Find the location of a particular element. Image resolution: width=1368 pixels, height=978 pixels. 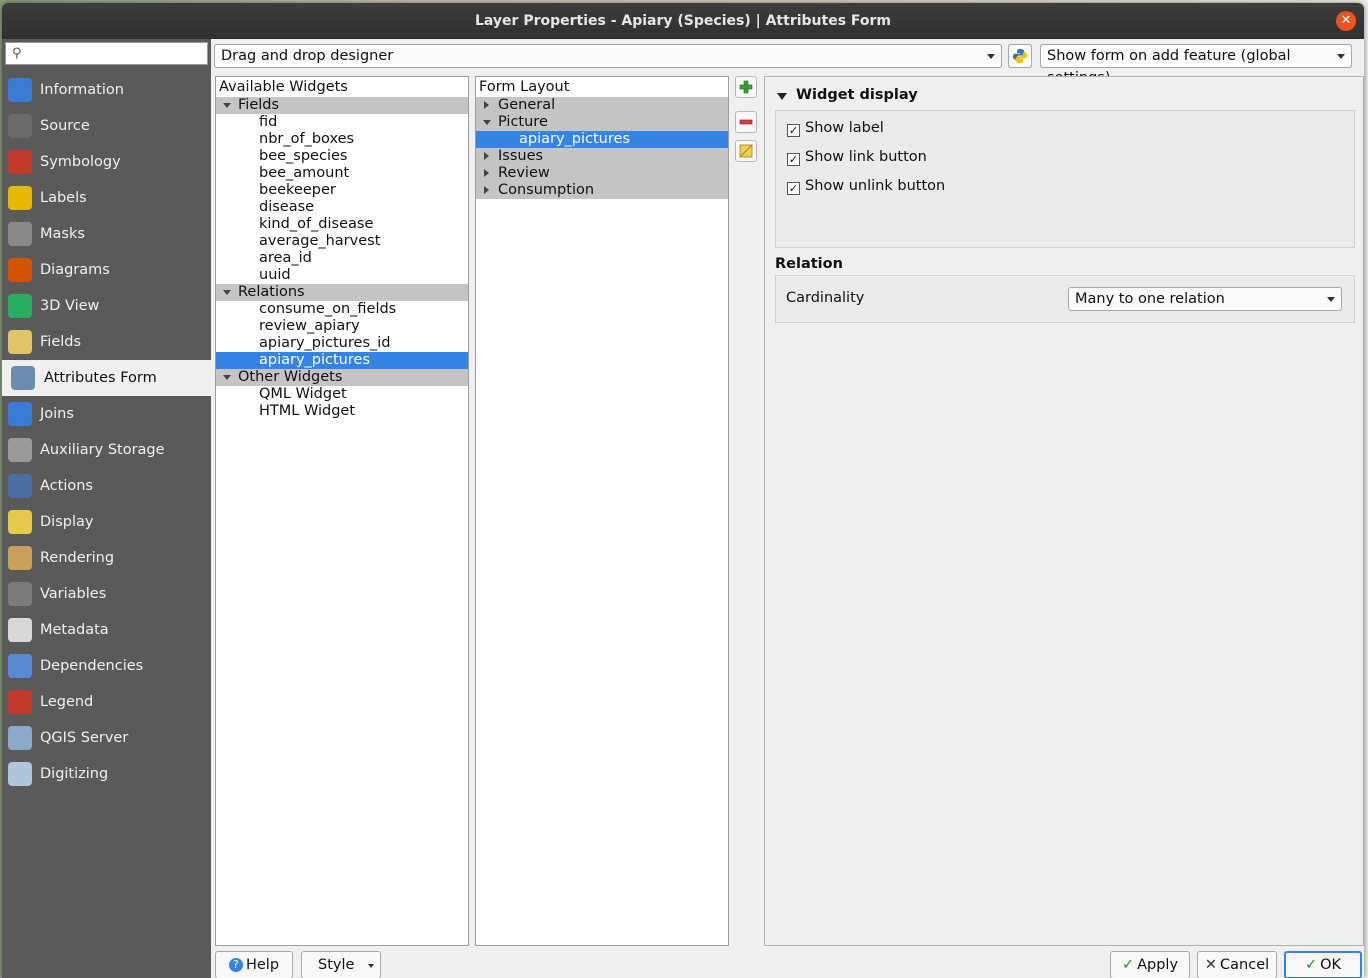

tree-item-label: kind_of_disease is located at coordinates (316, 224).